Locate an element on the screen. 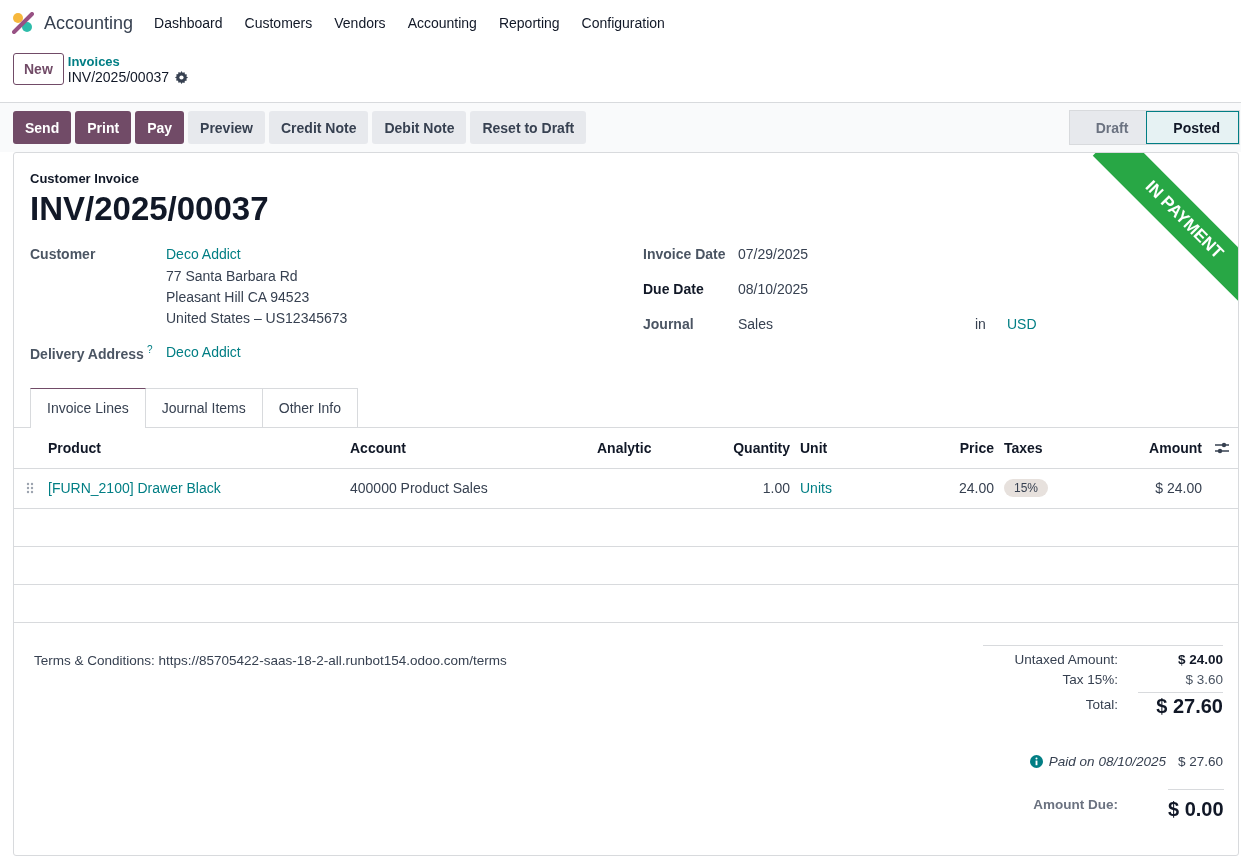 This screenshot has height=859, width=1241. column-header: Product is located at coordinates (74, 447).